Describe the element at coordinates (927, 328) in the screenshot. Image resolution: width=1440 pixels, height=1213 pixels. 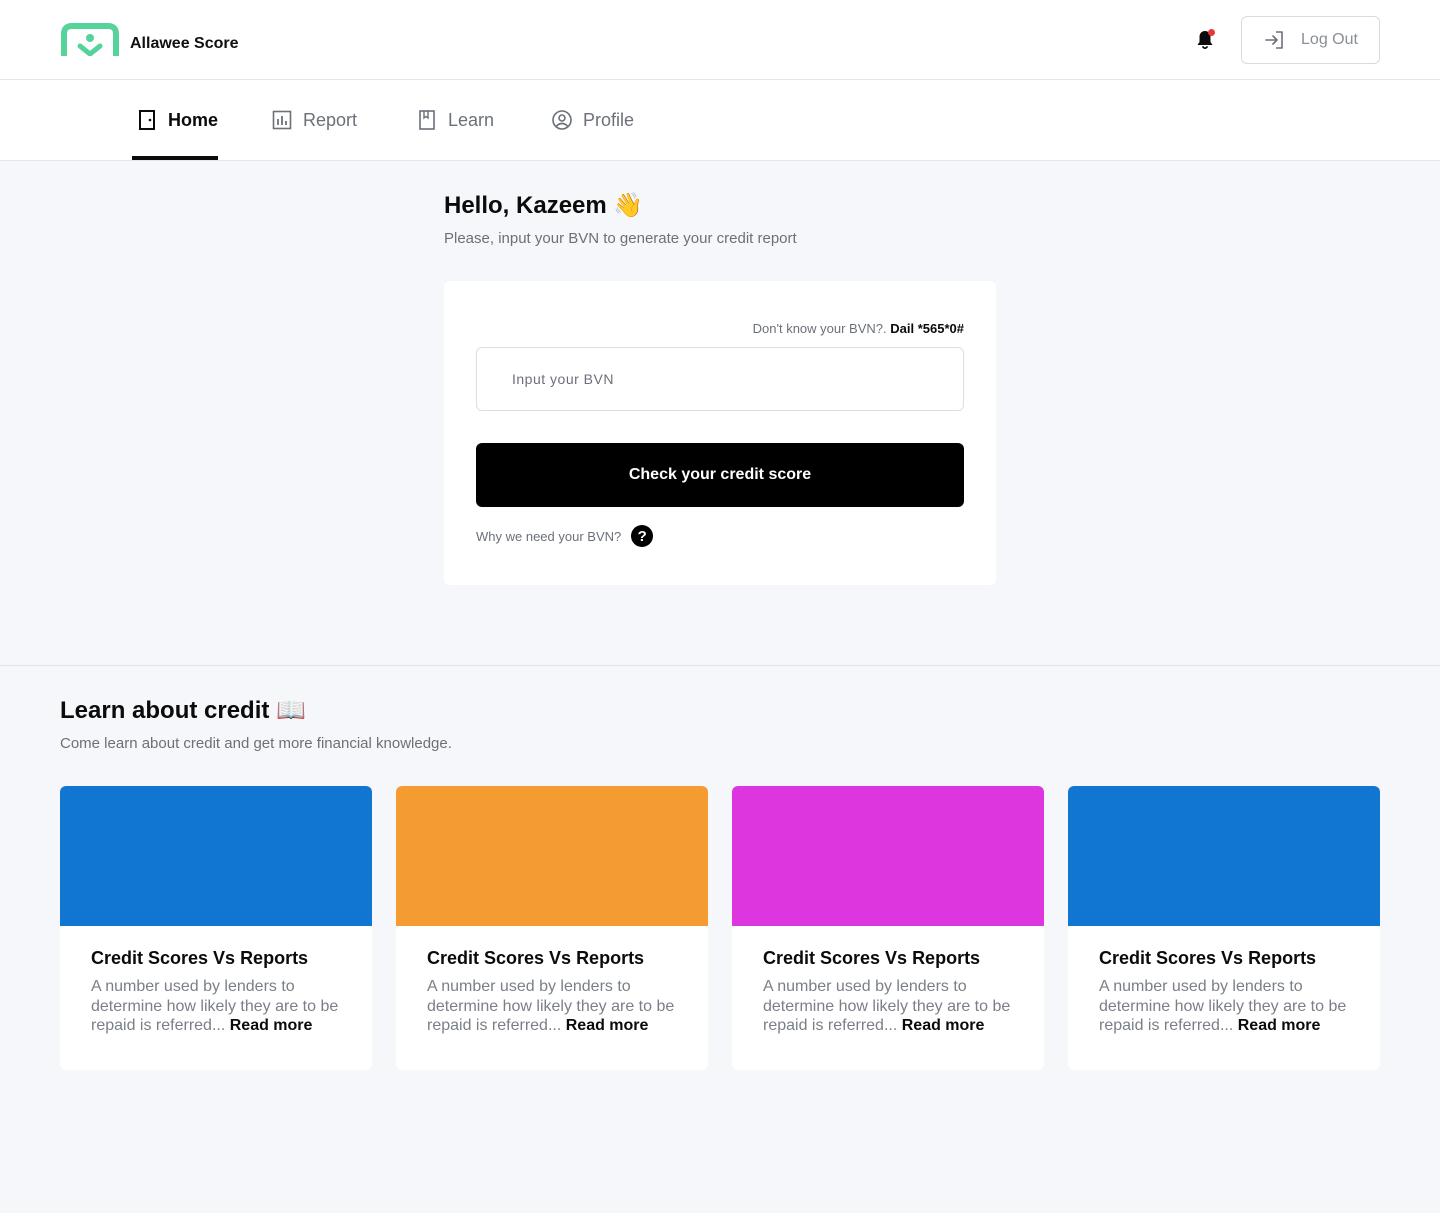
I see `bvn-ussd-code: Dail *565*0#` at that location.